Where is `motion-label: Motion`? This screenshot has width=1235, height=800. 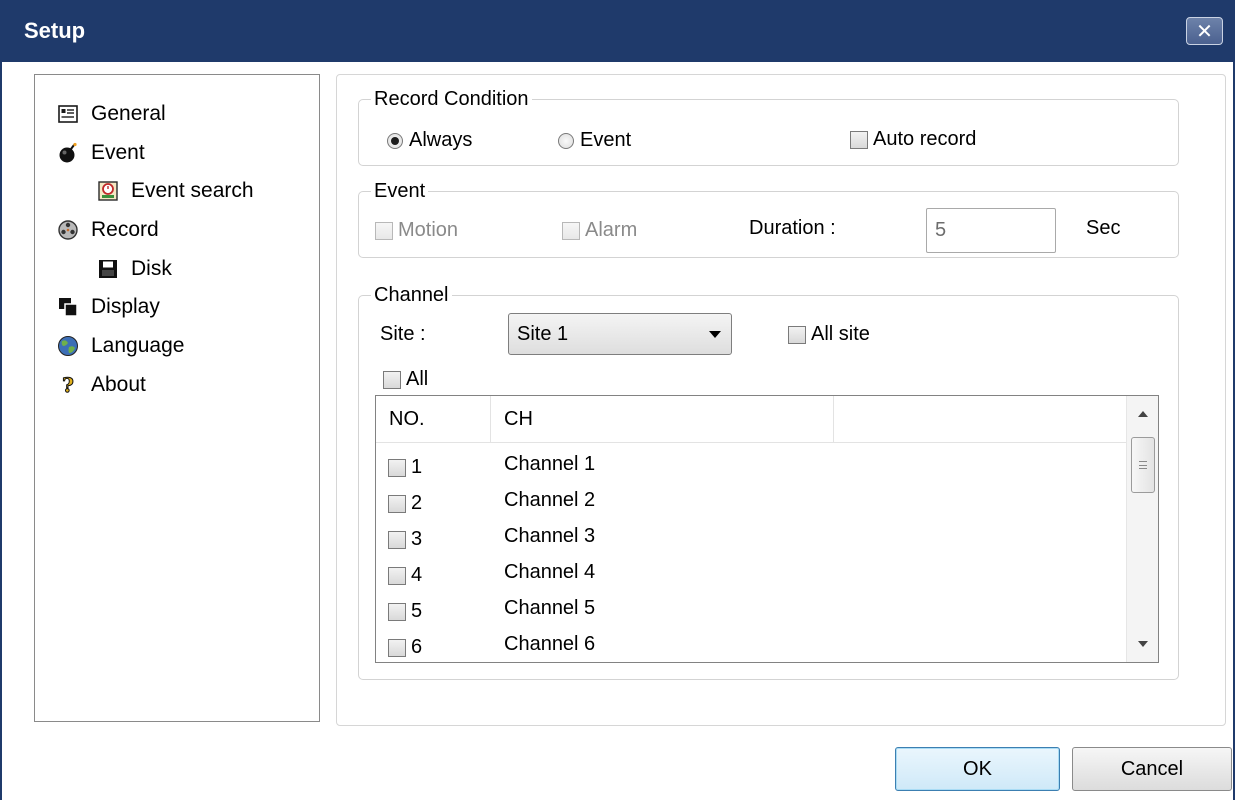
motion-label: Motion is located at coordinates (428, 230).